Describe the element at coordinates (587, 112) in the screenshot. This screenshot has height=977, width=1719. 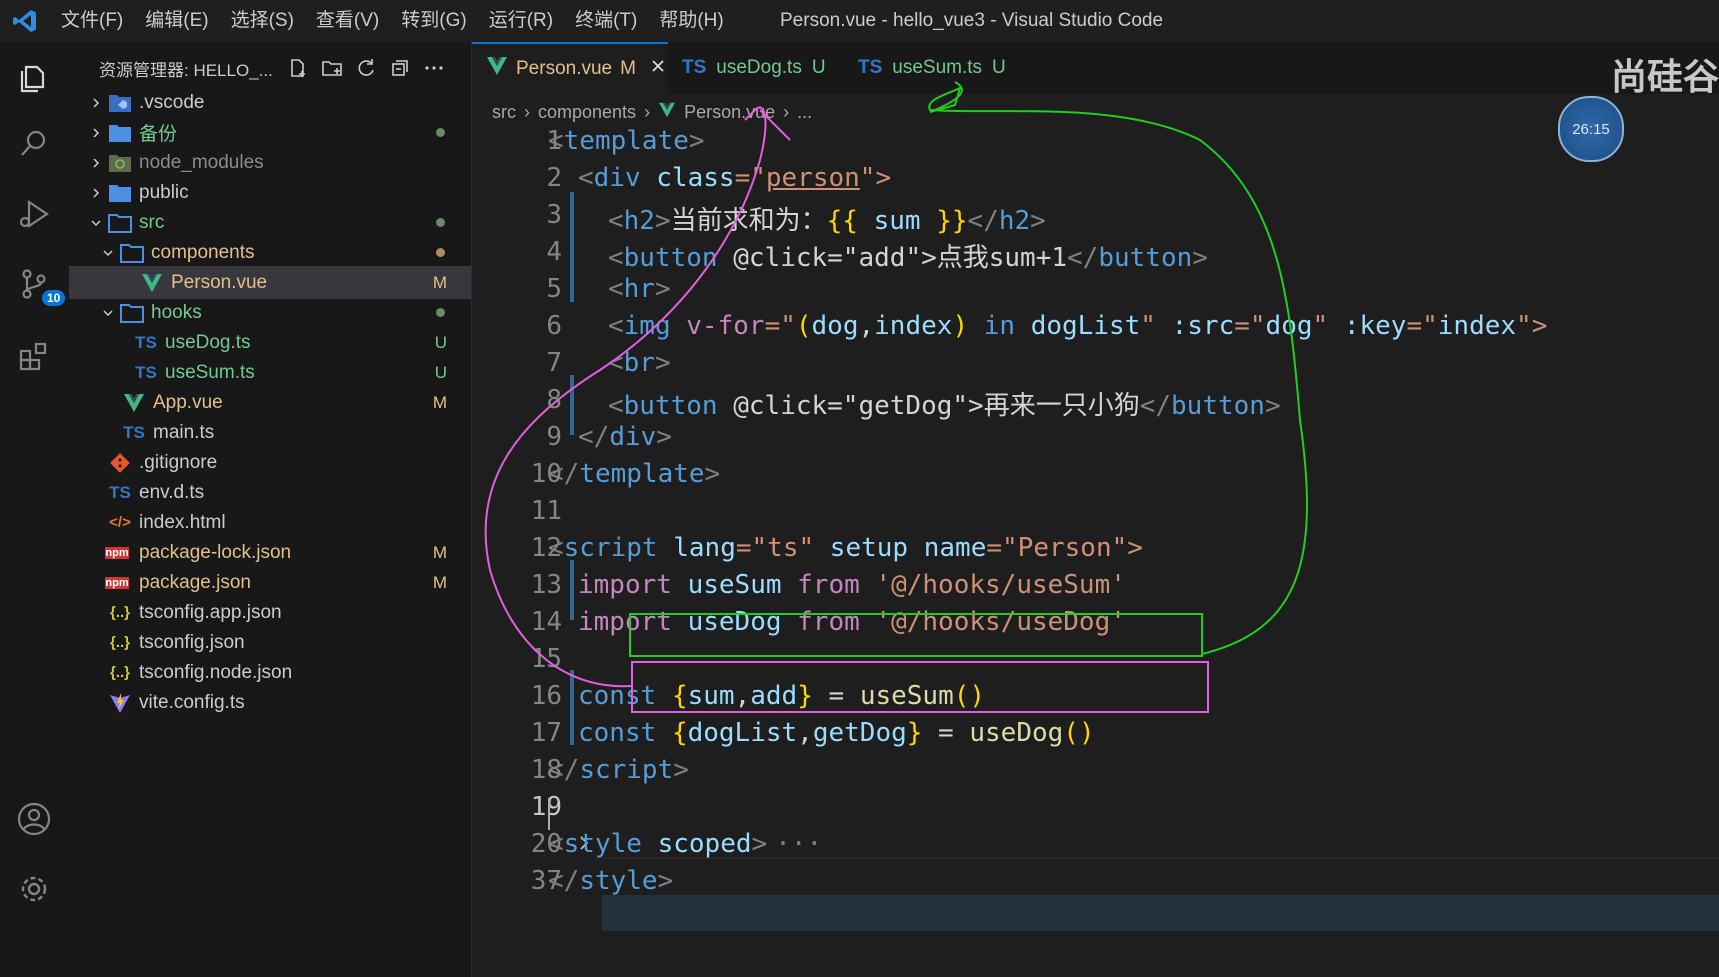
I see `breadcrumb-item: components` at that location.